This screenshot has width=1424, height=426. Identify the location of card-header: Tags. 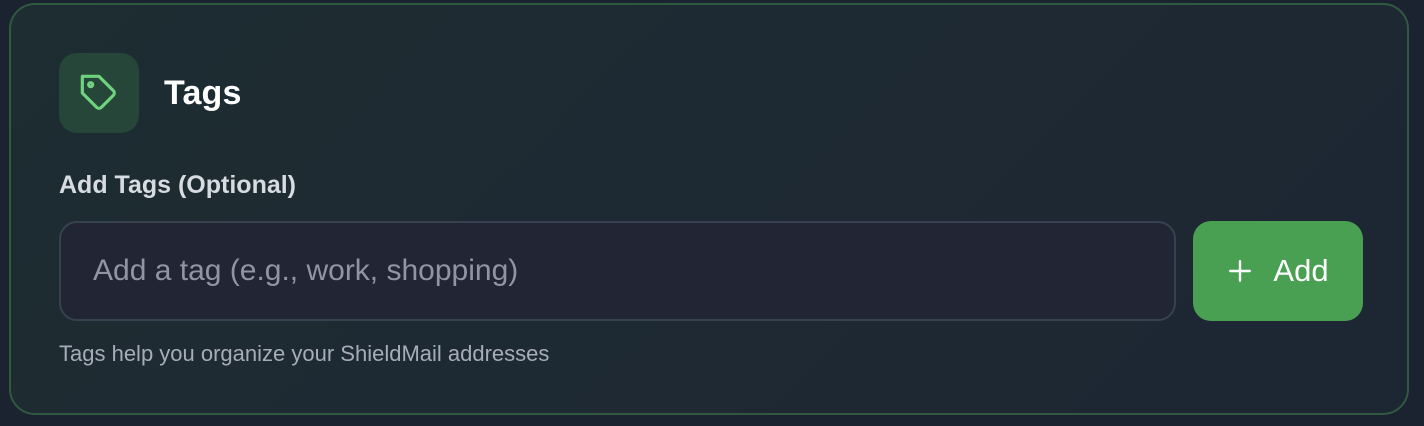
(150, 93).